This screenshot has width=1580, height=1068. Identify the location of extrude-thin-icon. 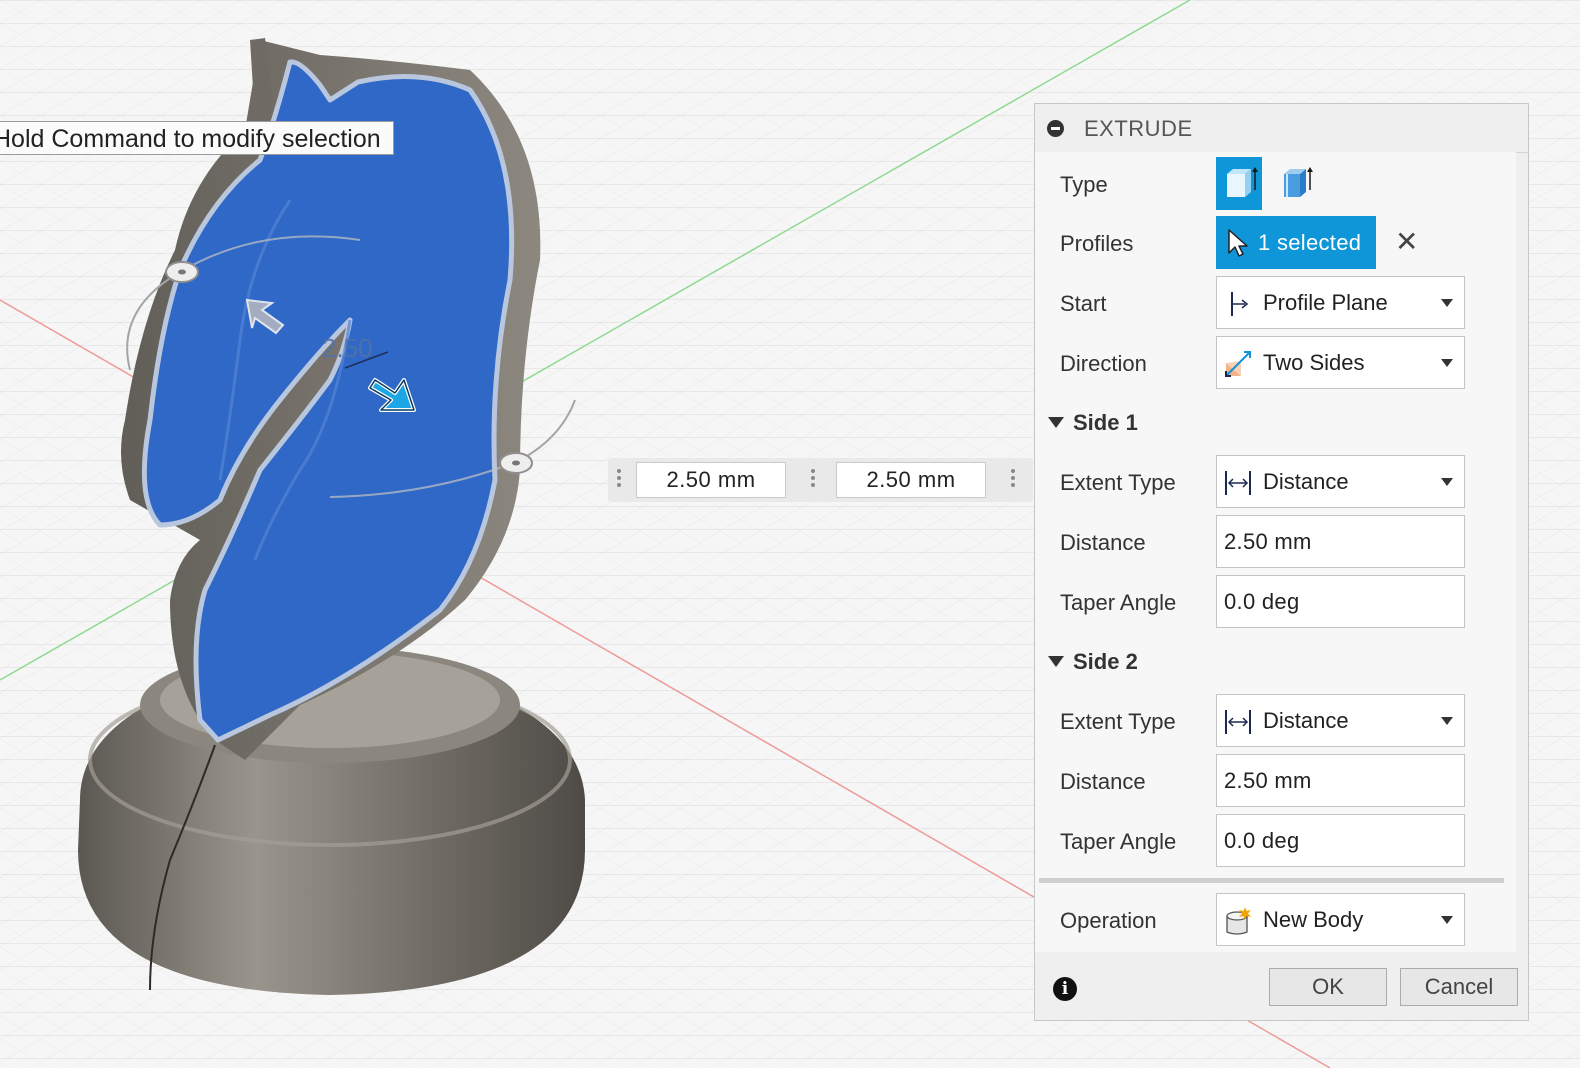
(1298, 182).